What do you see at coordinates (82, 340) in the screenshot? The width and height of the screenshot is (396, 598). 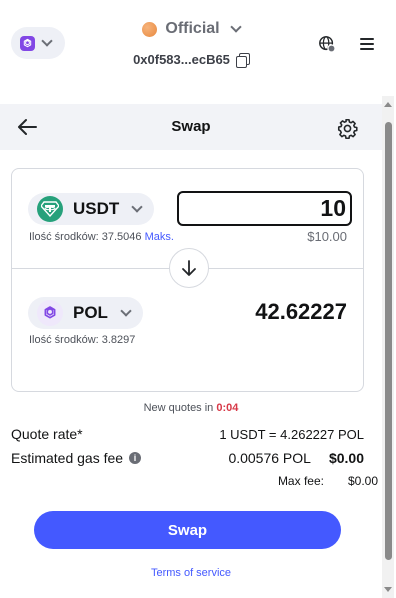 I see `to-balance: Ilość środków: 3.8297` at bounding box center [82, 340].